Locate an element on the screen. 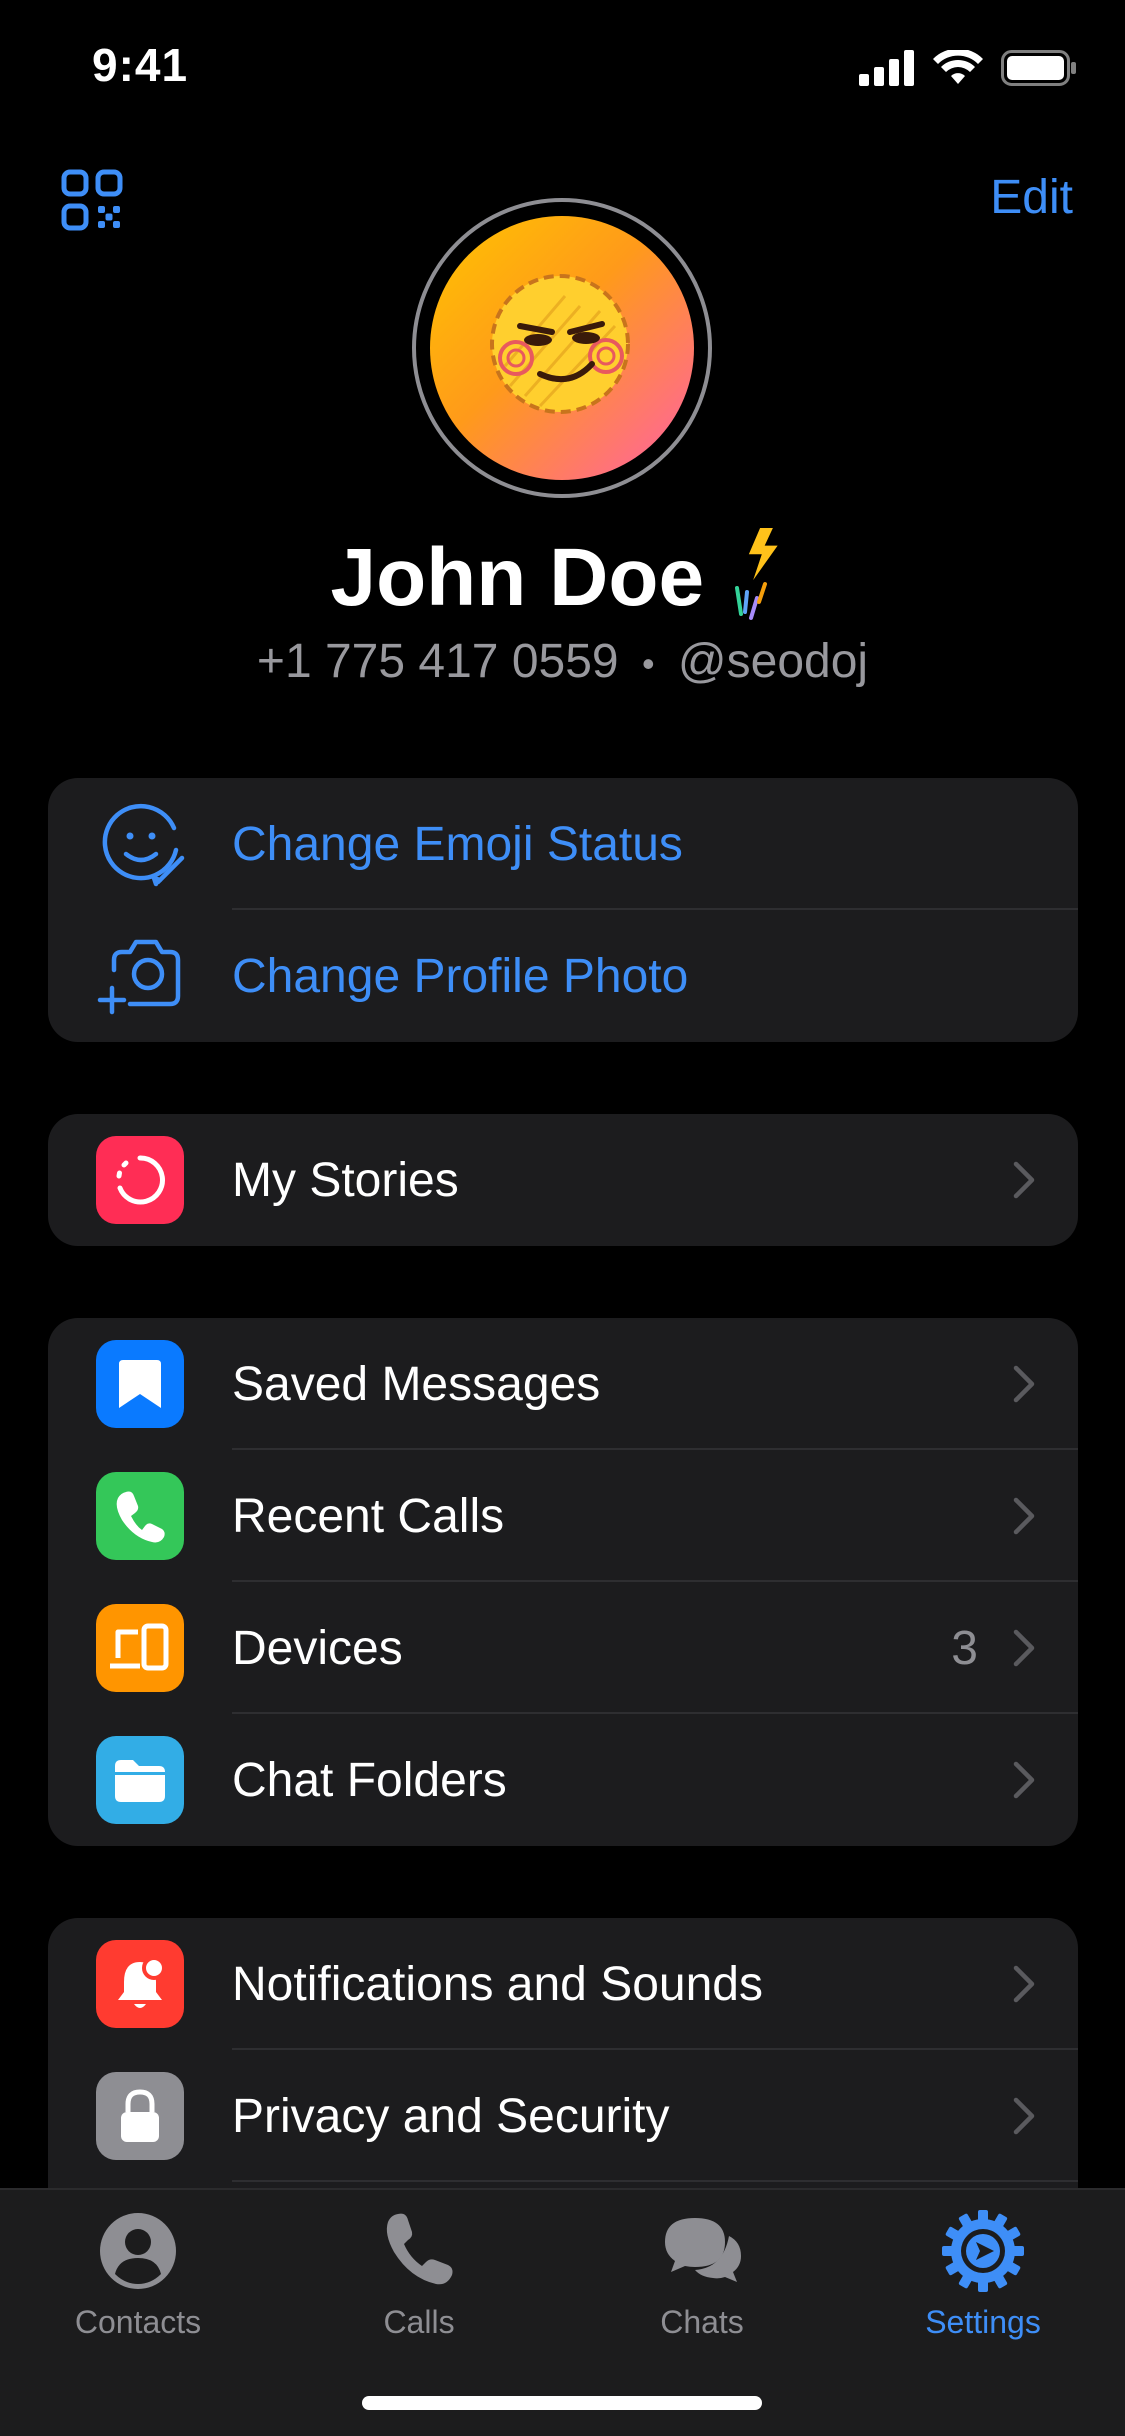 Image resolution: width=1125 pixels, height=2436 pixels. tab-settings-label: Settings is located at coordinates (983, 2322).